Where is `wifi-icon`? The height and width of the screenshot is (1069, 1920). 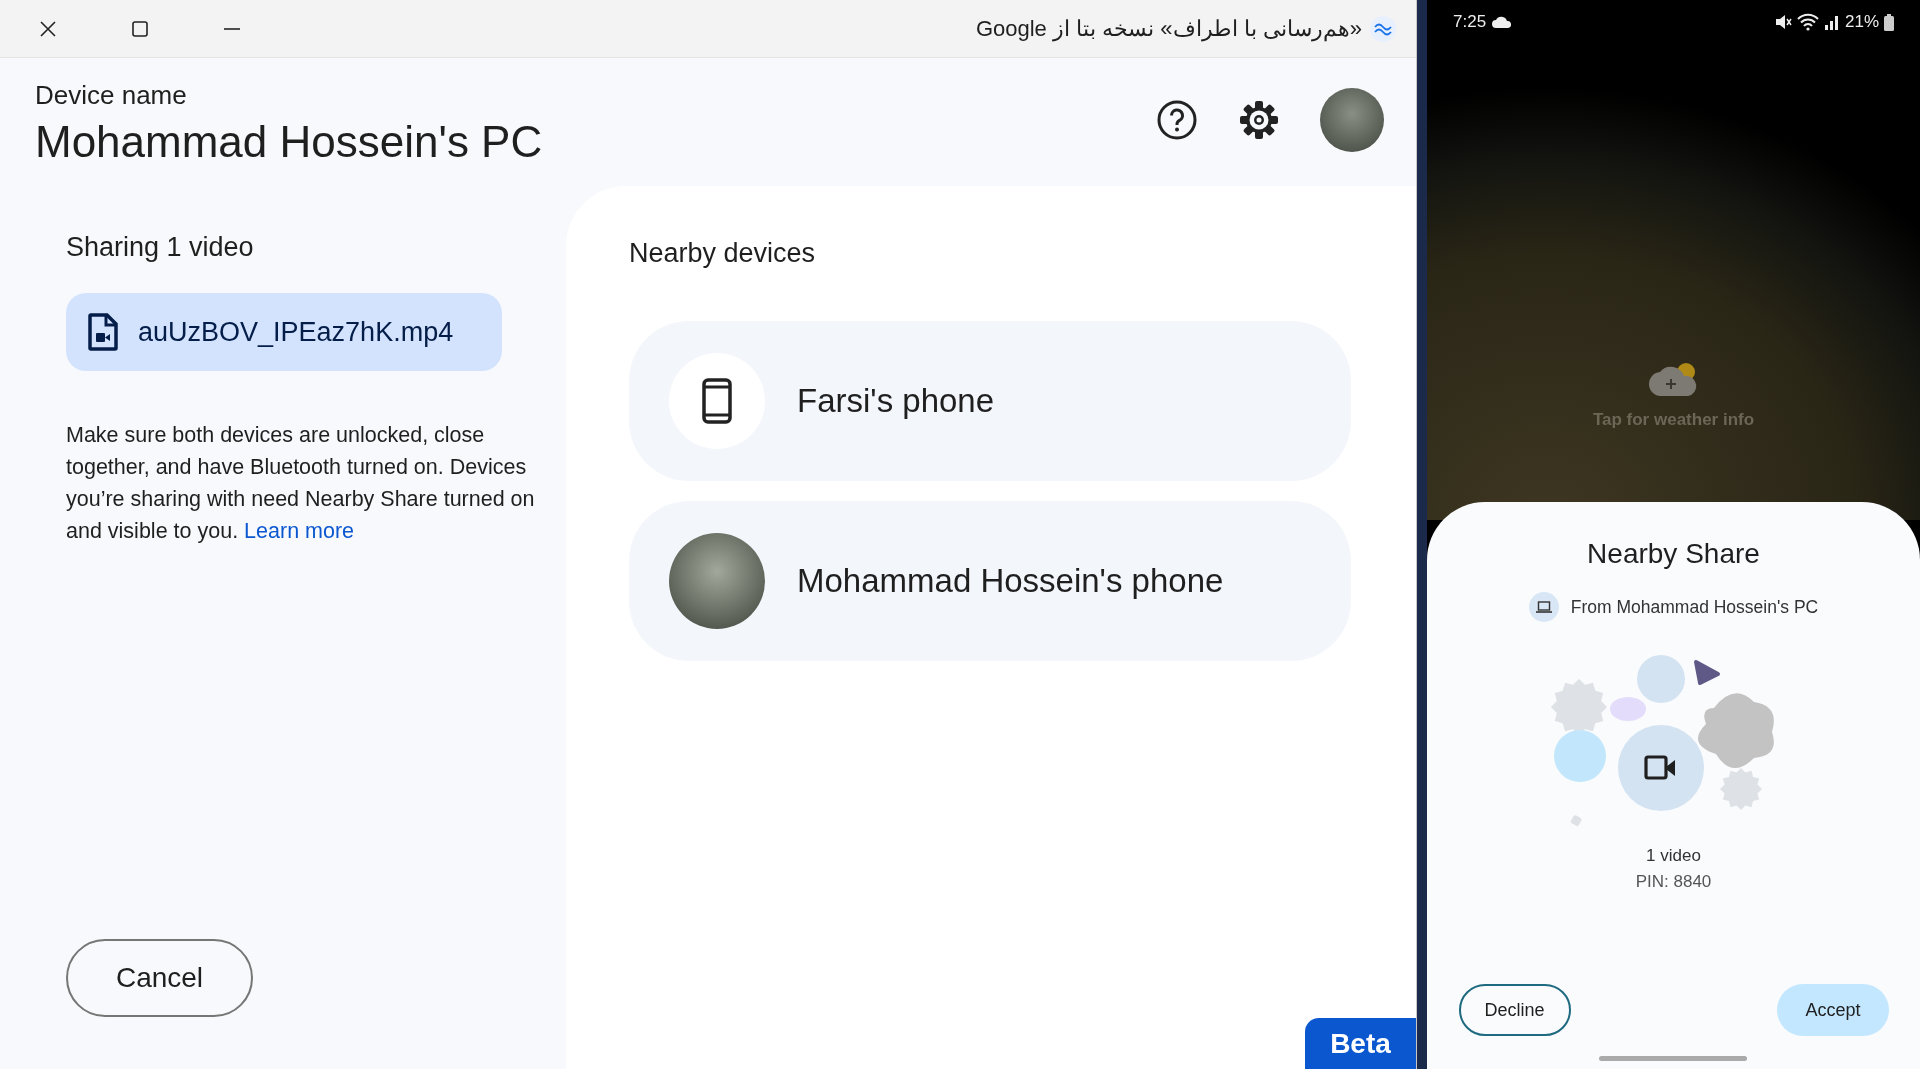
wifi-icon is located at coordinates (1807, 22).